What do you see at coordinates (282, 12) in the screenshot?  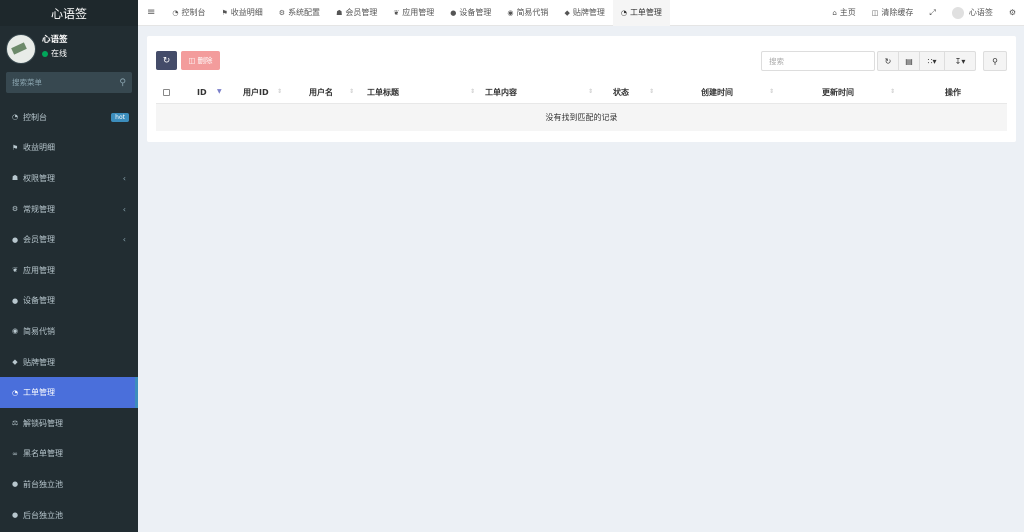 I see `cogs-icon: ⚙` at bounding box center [282, 12].